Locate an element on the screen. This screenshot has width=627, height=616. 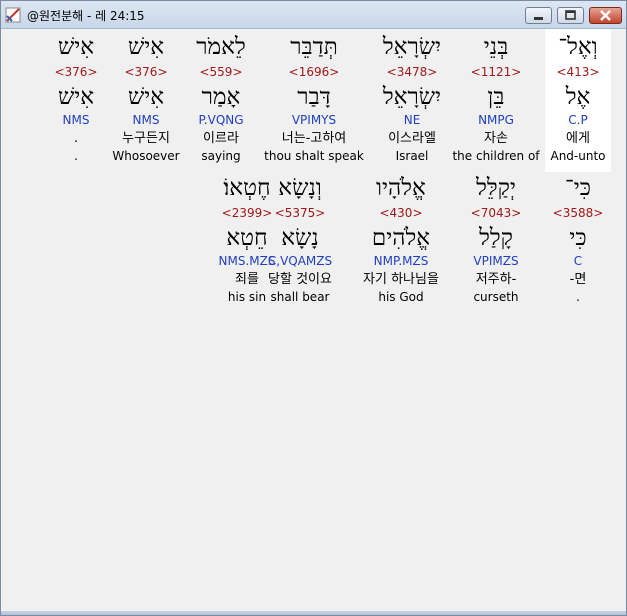
hebrew-word: חֶטְאוֹ׃ is located at coordinates (247, 188).